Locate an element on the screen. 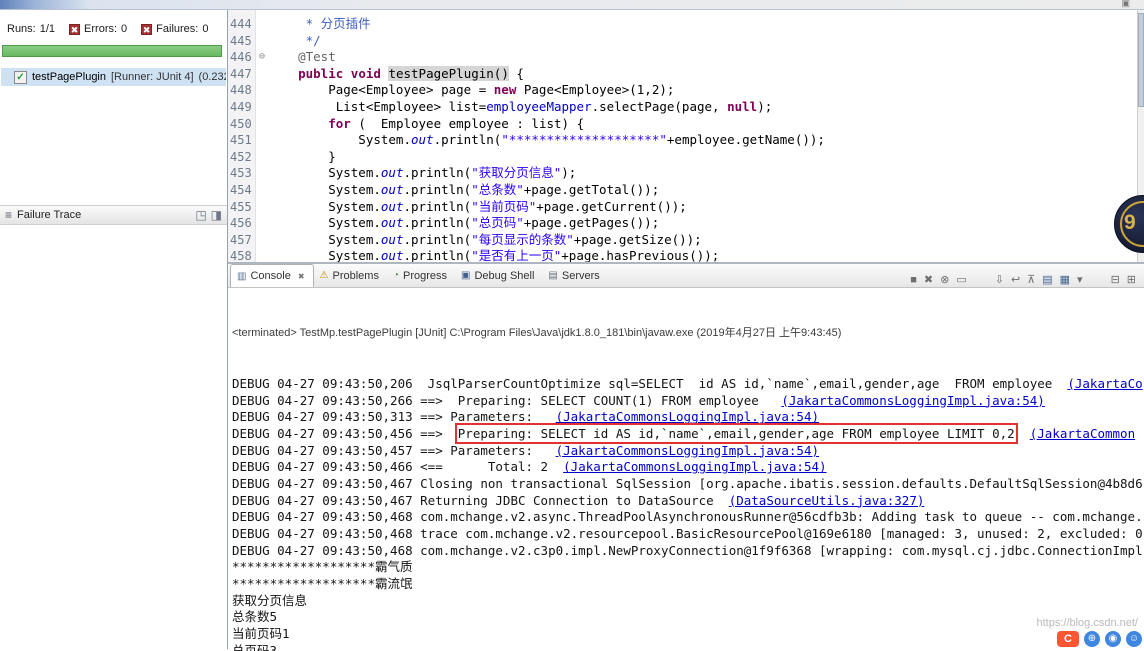  line-number: 456 is located at coordinates (242, 223).